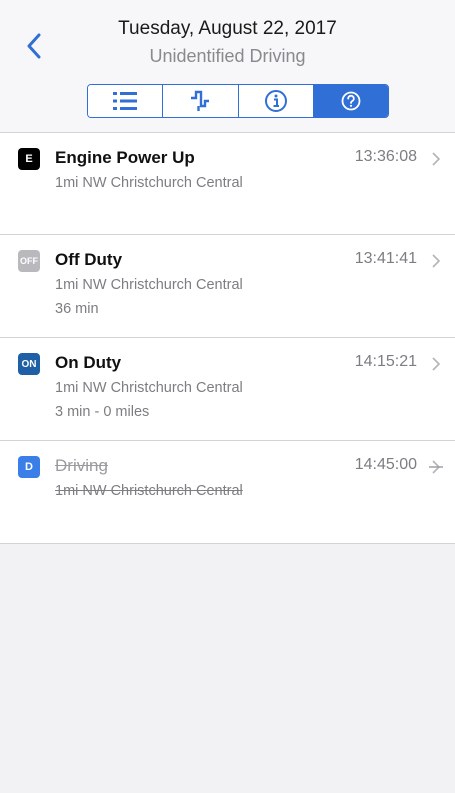  Describe the element at coordinates (29, 467) in the screenshot. I see `event-badge: D` at that location.